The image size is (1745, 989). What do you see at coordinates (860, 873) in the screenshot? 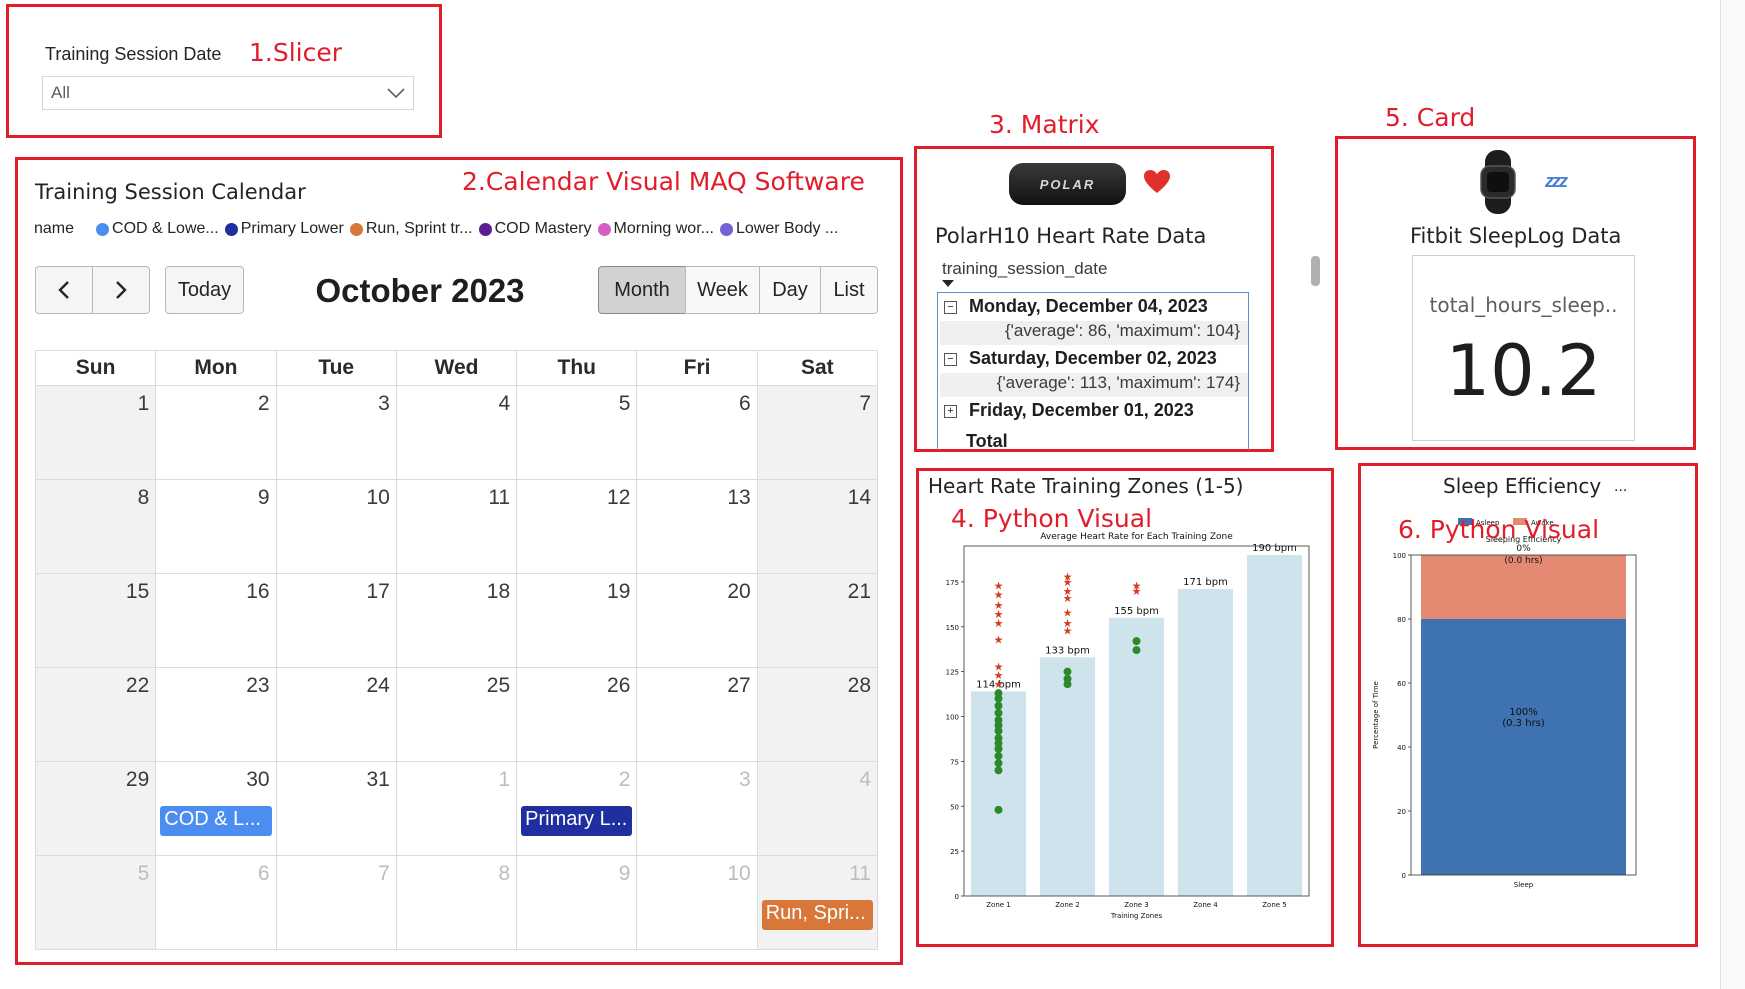
I see `day-number: 11` at bounding box center [860, 873].